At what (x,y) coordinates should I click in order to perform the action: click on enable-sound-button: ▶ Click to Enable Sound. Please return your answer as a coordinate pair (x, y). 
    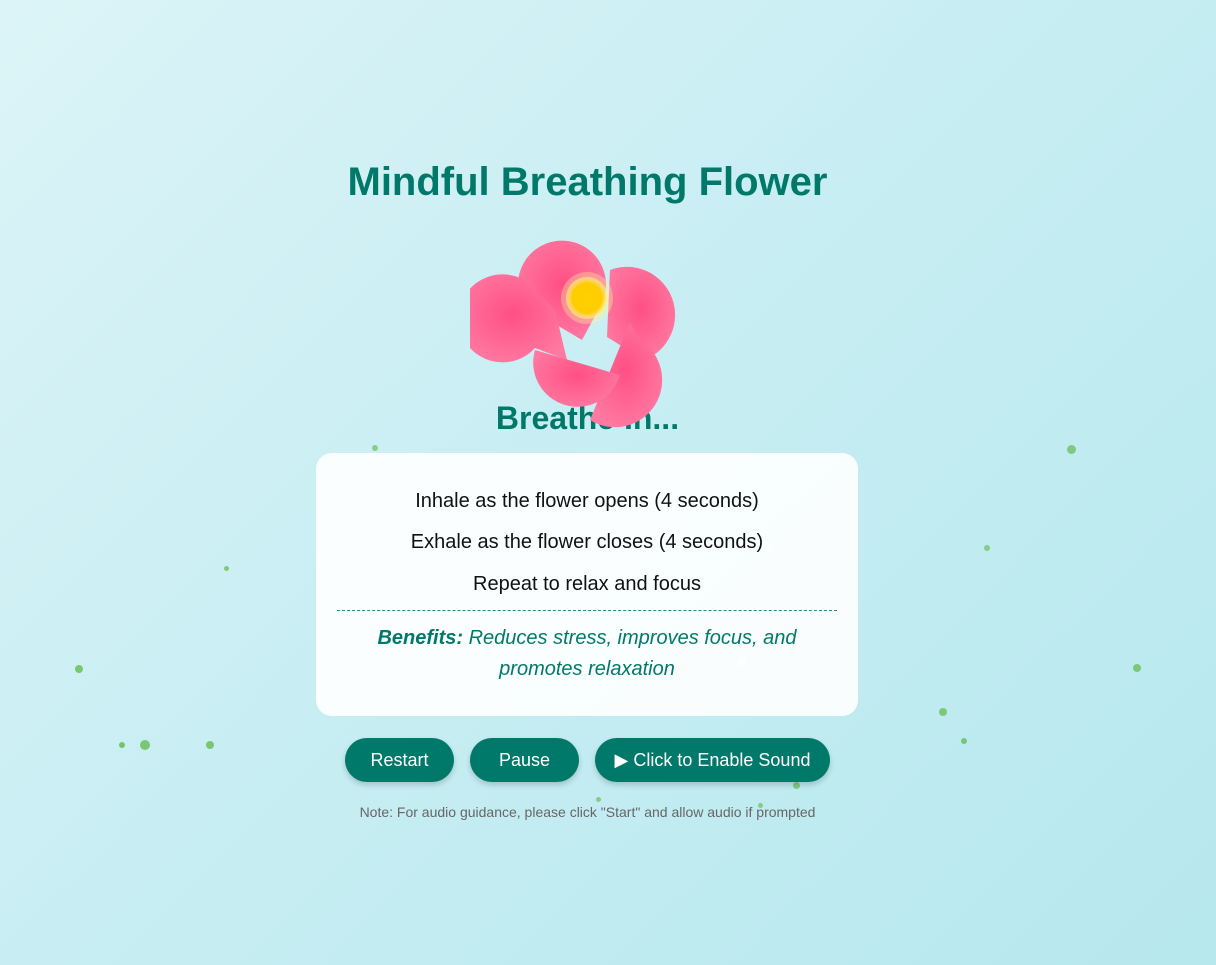
    Looking at the image, I should click on (712, 760).